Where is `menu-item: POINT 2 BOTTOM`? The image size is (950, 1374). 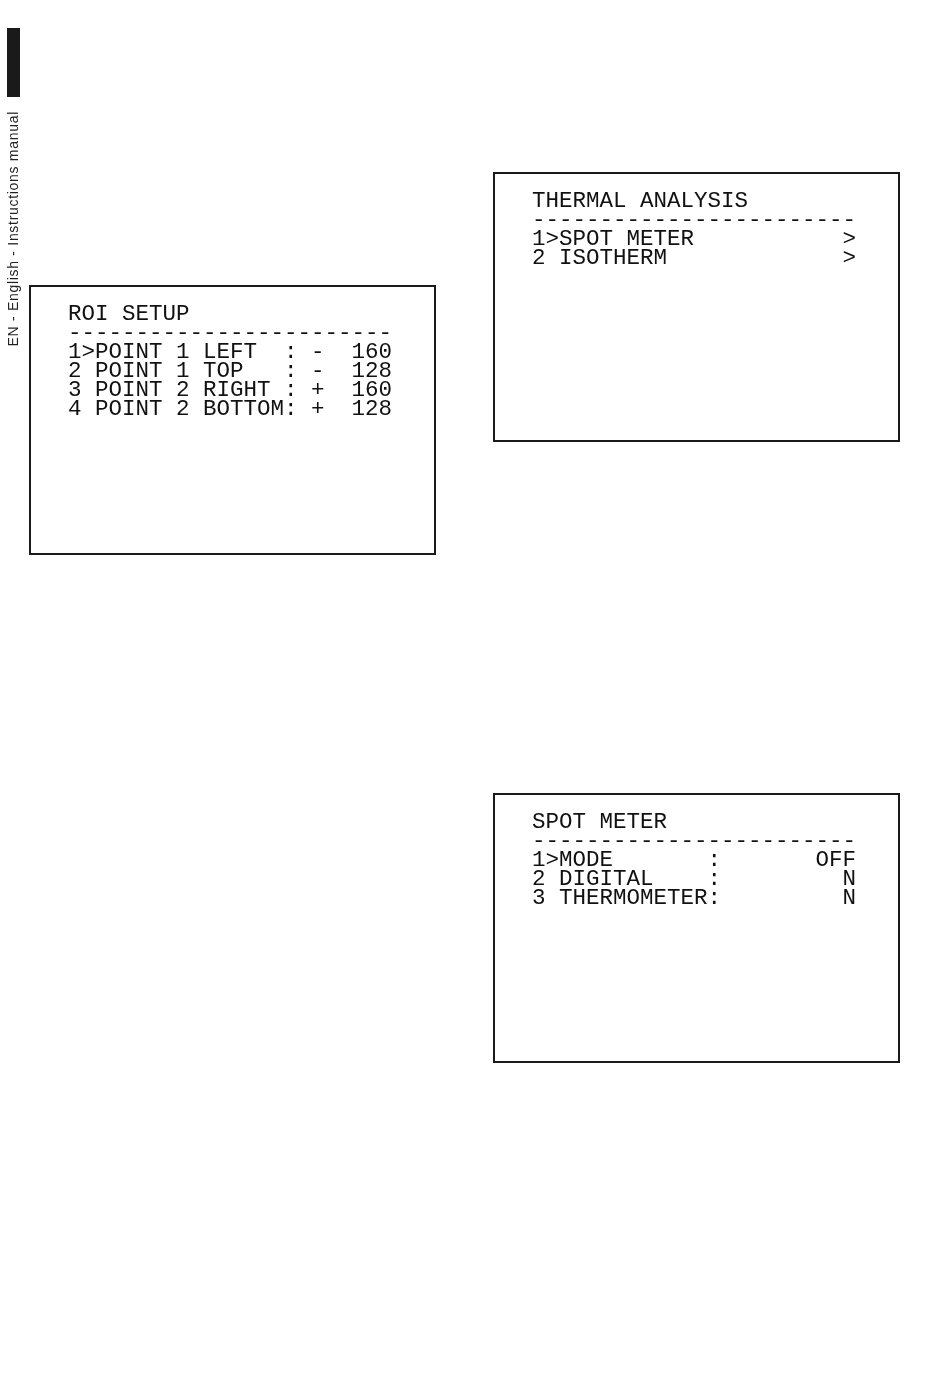 menu-item: POINT 2 BOTTOM is located at coordinates (190, 409).